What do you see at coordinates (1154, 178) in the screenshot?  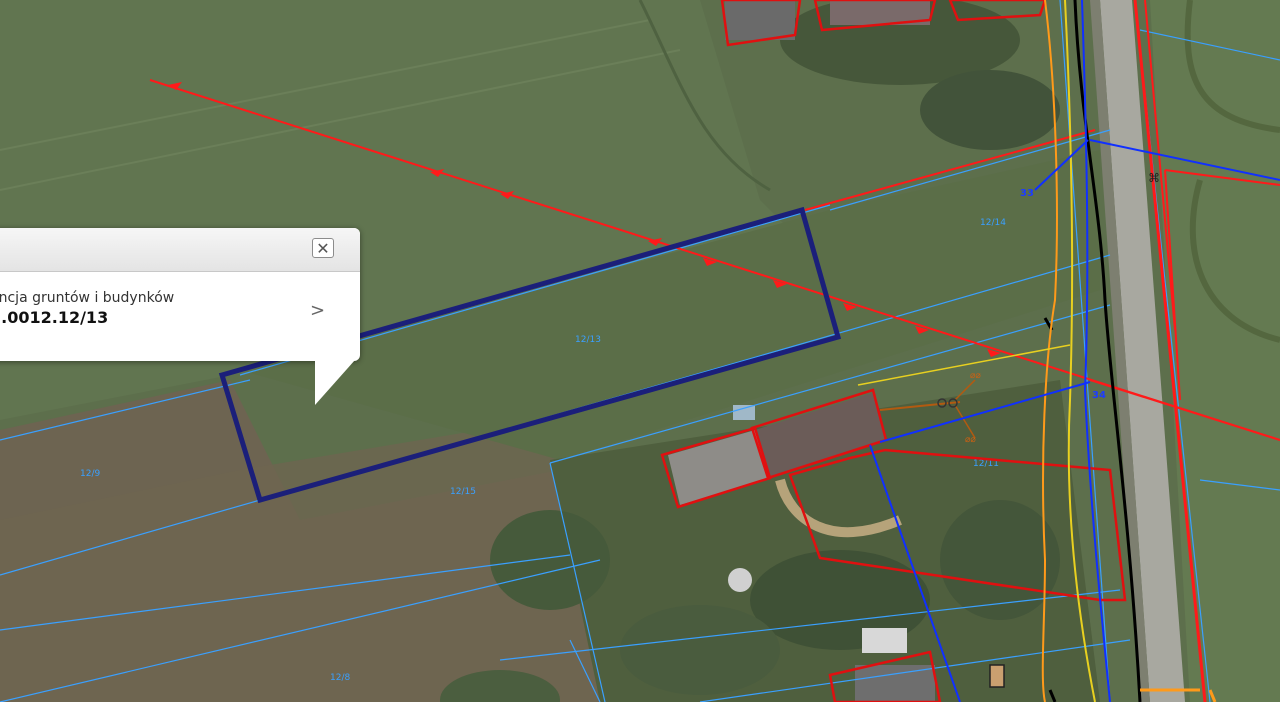 I see `marker-icon: ⌘` at bounding box center [1154, 178].